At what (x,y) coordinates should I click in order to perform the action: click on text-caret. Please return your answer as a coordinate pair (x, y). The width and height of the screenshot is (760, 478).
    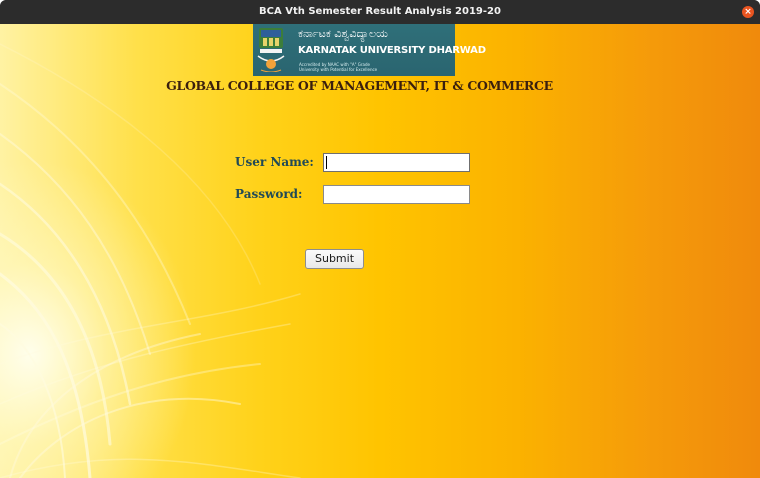
    Looking at the image, I should click on (326, 162).